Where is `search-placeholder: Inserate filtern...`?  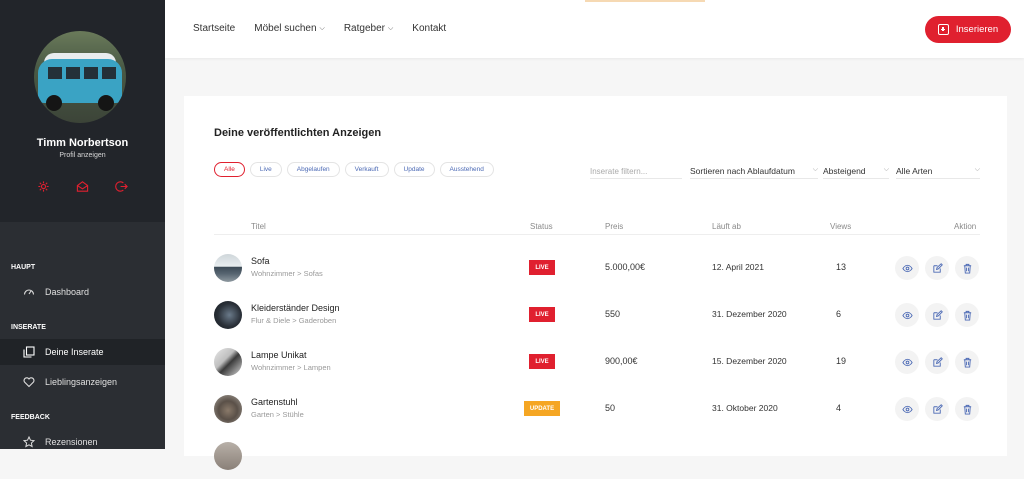 search-placeholder: Inserate filtern... is located at coordinates (619, 171).